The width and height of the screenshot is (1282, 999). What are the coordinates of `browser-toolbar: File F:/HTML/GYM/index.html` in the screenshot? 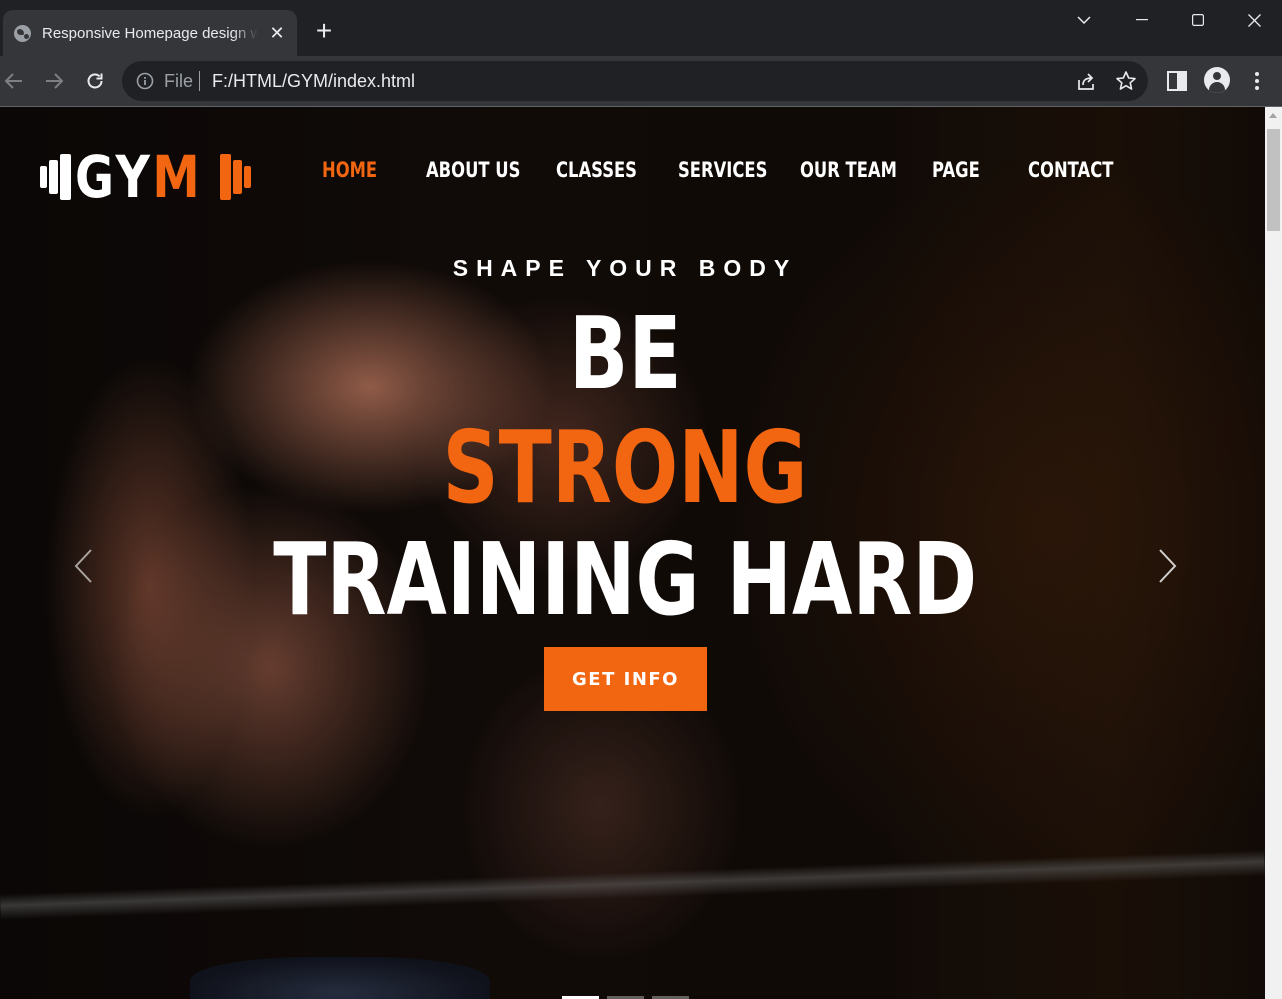 It's located at (641, 81).